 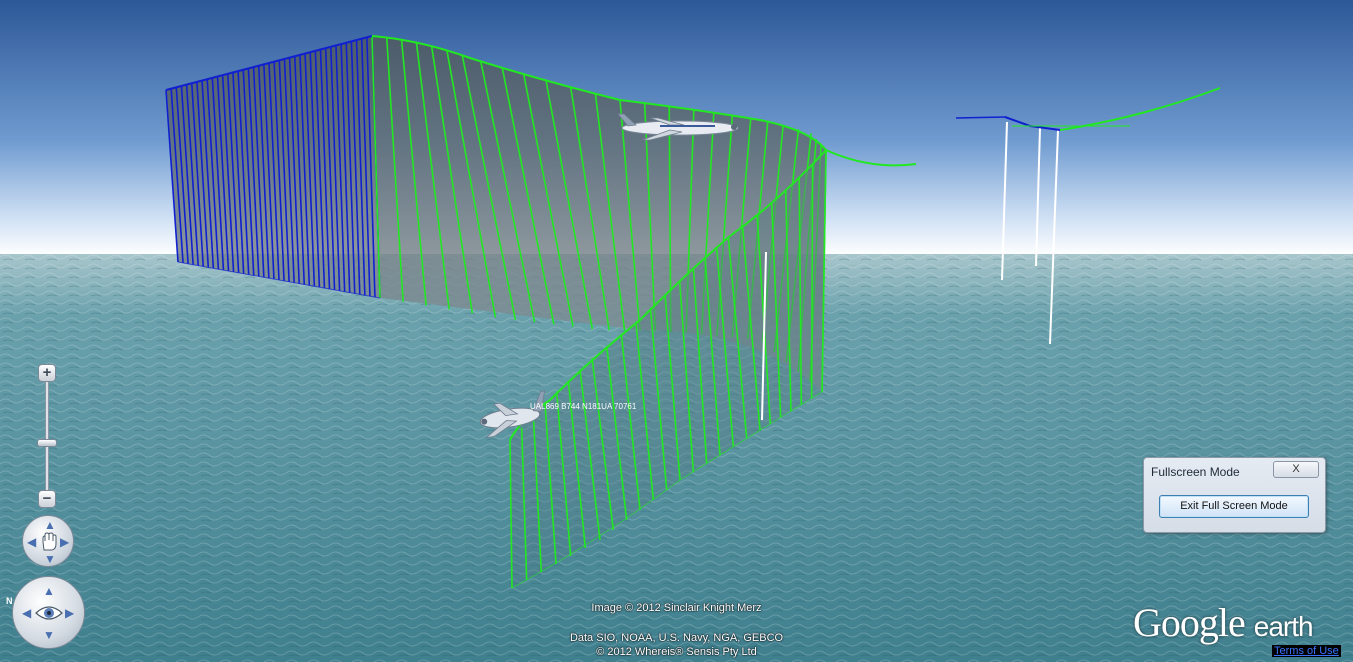 What do you see at coordinates (1306, 651) in the screenshot?
I see `terms-of-use-link: Terms of Use` at bounding box center [1306, 651].